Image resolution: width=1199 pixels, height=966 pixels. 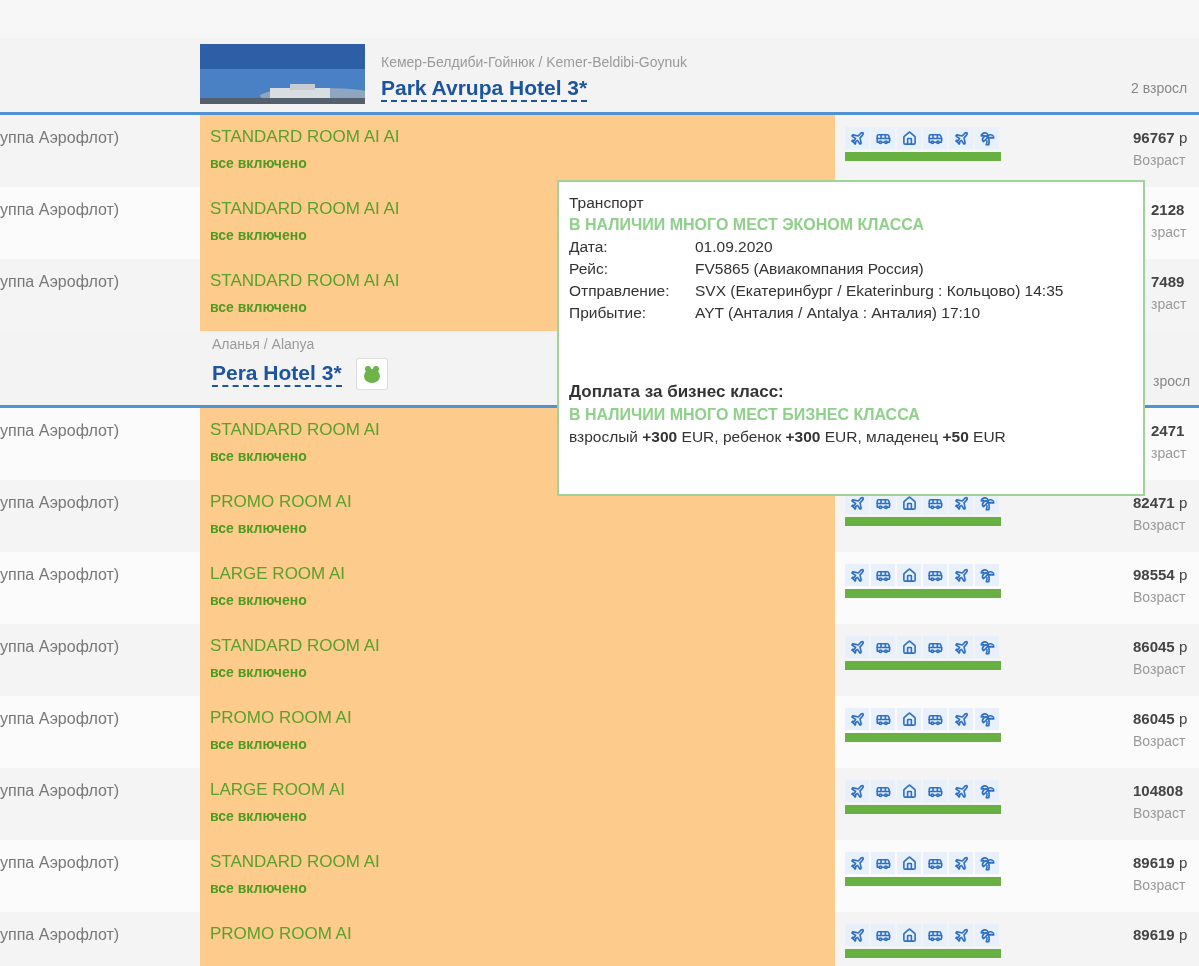 What do you see at coordinates (608, 313) in the screenshot?
I see `detail-label: Прибытие:` at bounding box center [608, 313].